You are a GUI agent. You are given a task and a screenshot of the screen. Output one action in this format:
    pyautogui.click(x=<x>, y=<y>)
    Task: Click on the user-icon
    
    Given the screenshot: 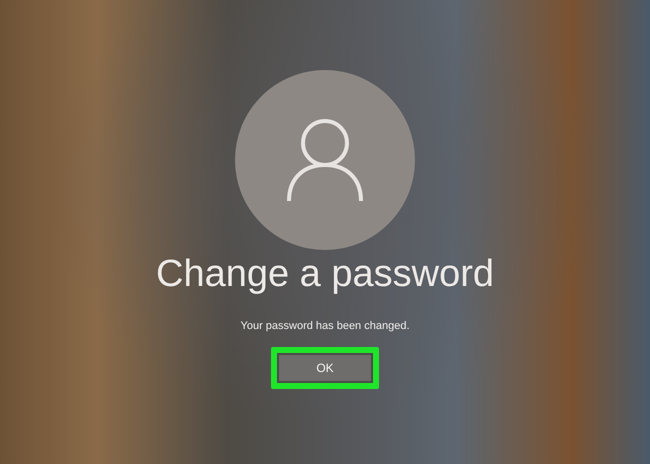 What is the action you would take?
    pyautogui.click(x=325, y=160)
    